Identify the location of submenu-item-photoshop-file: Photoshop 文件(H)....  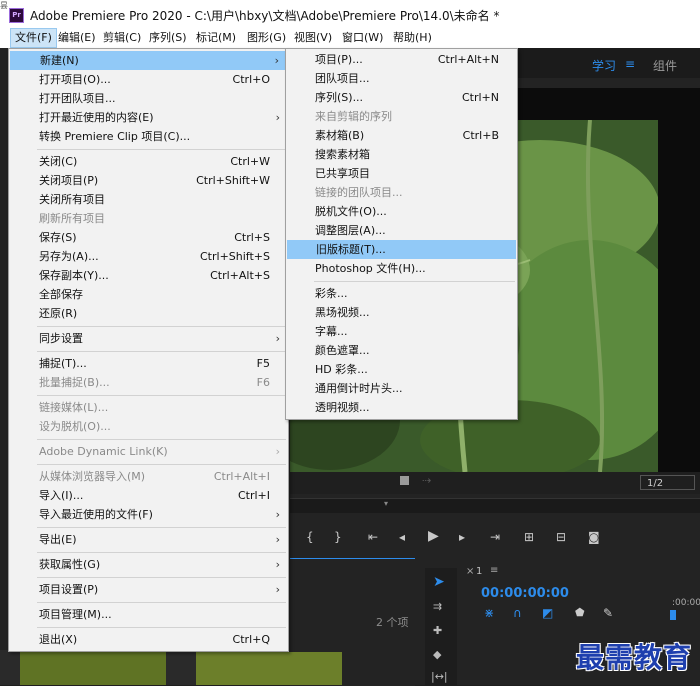
(401, 268).